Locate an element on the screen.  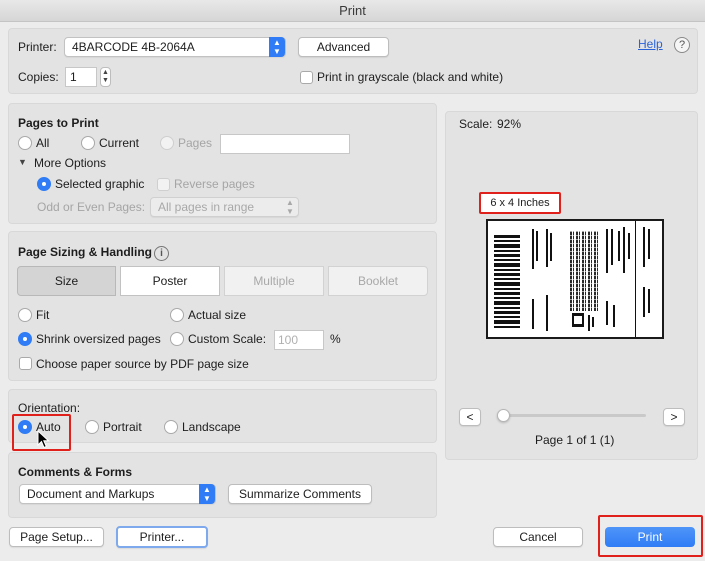
odd-even-select: All pages in range ▲ ▼ is located at coordinates (224, 207).